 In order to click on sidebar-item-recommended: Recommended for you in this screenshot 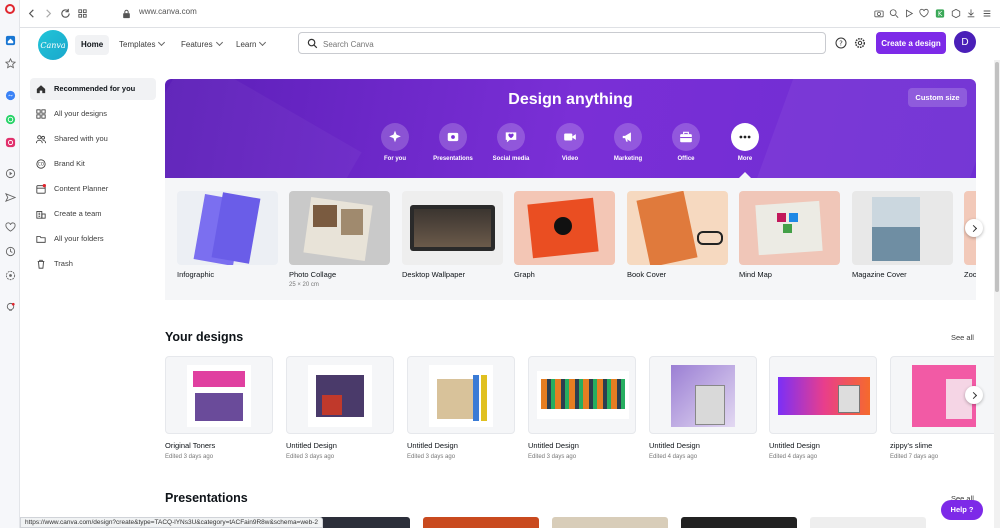, I will do `click(93, 89)`.